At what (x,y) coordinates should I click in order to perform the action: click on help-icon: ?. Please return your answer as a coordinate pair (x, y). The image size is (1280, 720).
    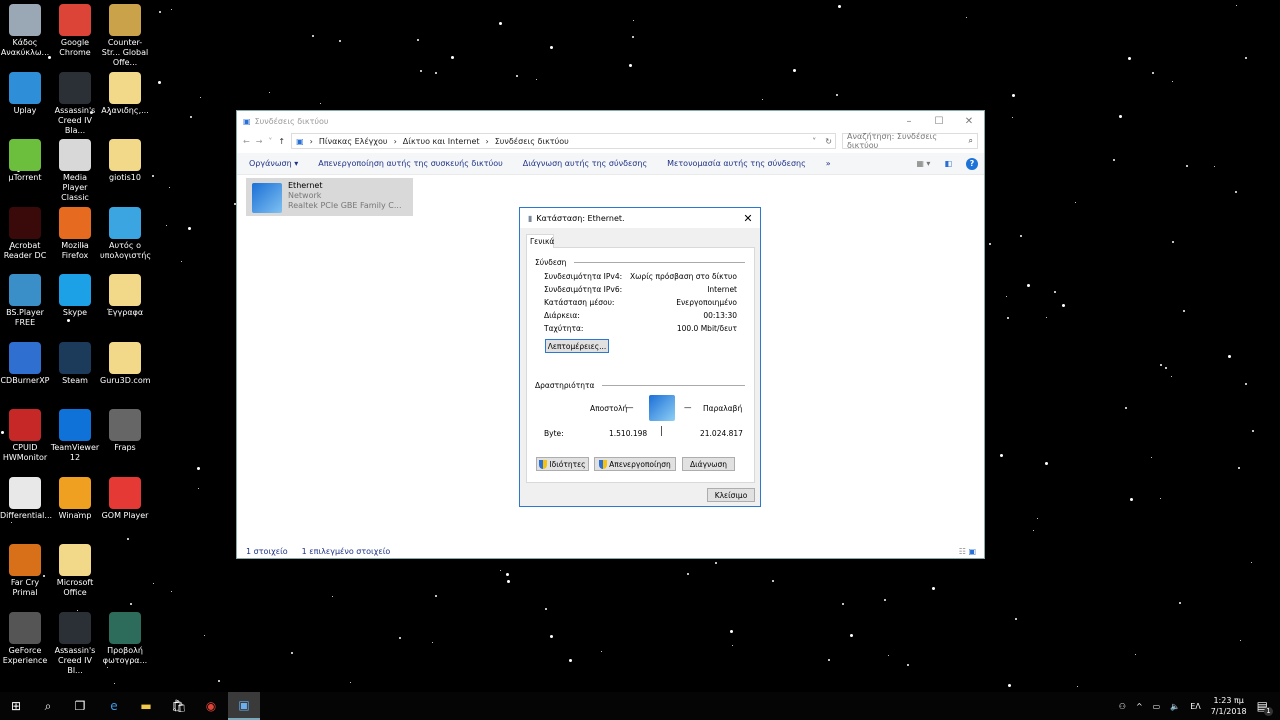
    Looking at the image, I should click on (972, 163).